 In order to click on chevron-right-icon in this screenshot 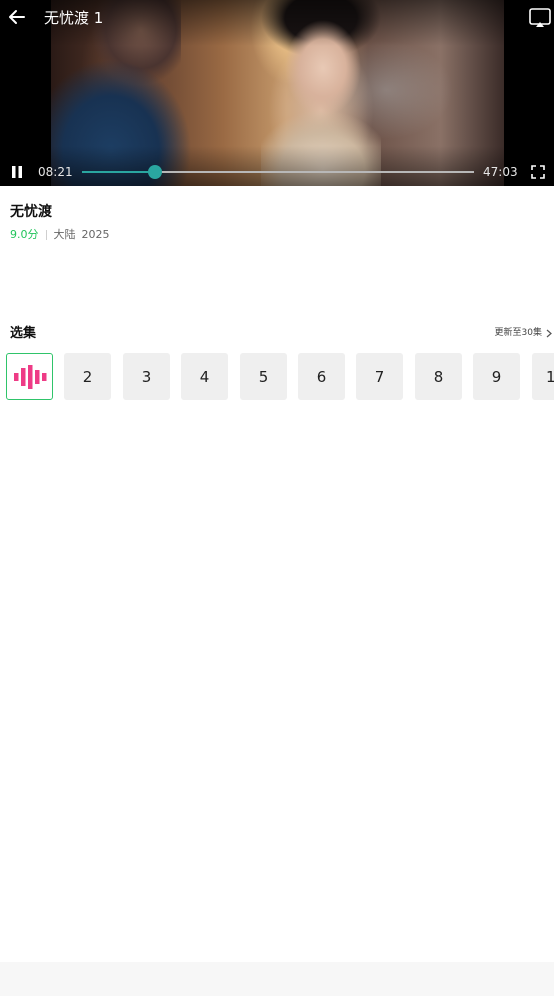, I will do `click(549, 333)`.